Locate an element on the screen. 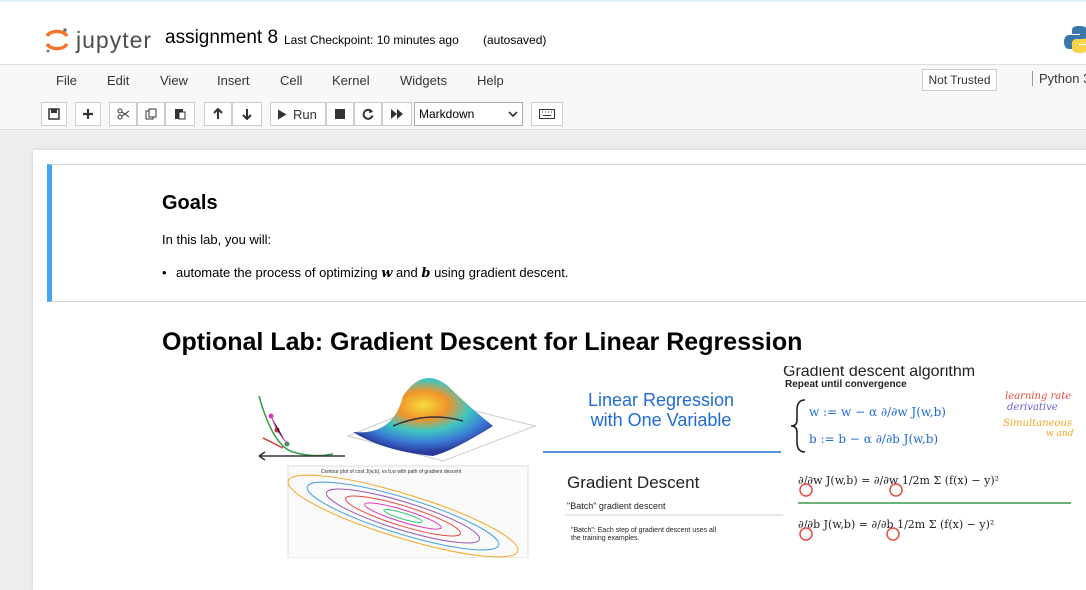 The image size is (1086, 590). cell-type-value: Markdown is located at coordinates (447, 114).